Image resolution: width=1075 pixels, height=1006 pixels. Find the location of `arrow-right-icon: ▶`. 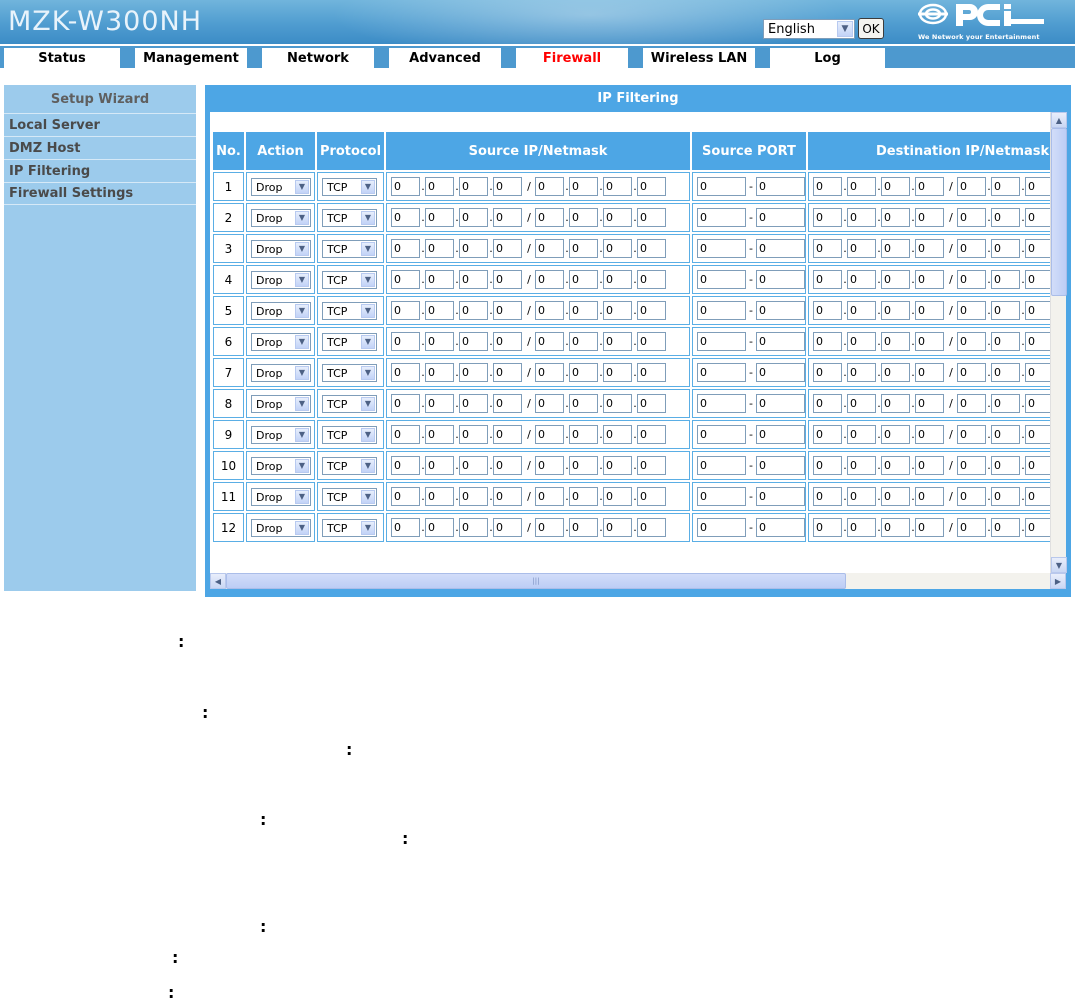

arrow-right-icon: ▶ is located at coordinates (1058, 581).